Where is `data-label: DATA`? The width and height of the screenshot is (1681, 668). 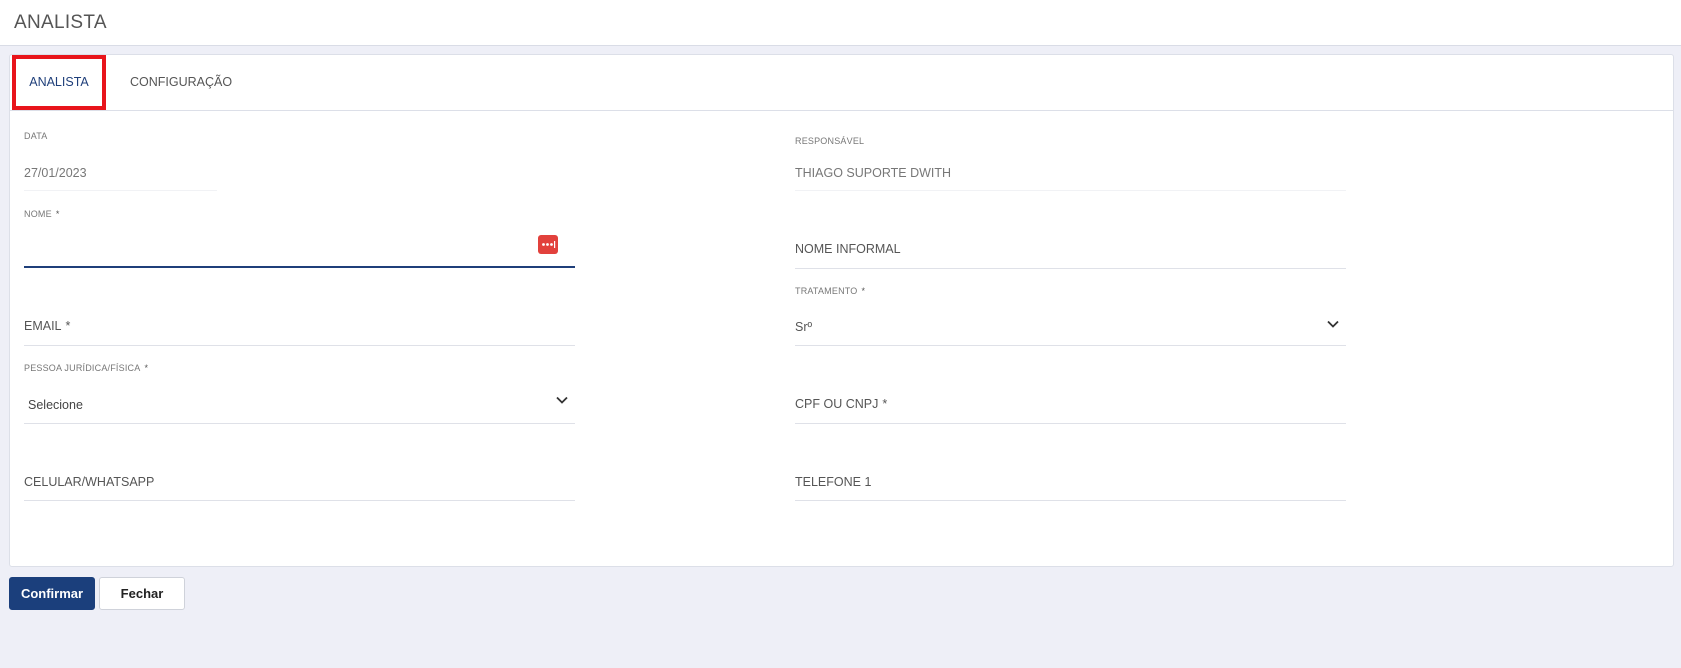 data-label: DATA is located at coordinates (36, 136).